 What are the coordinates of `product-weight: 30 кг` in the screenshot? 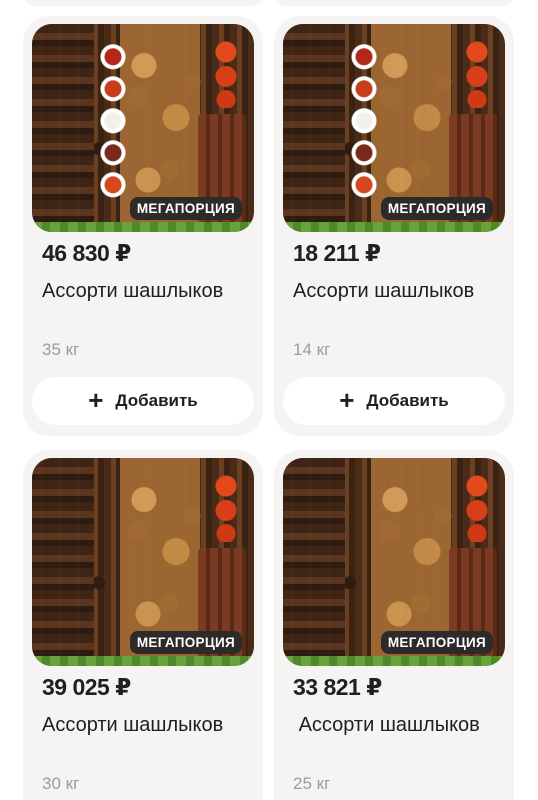 It's located at (61, 783).